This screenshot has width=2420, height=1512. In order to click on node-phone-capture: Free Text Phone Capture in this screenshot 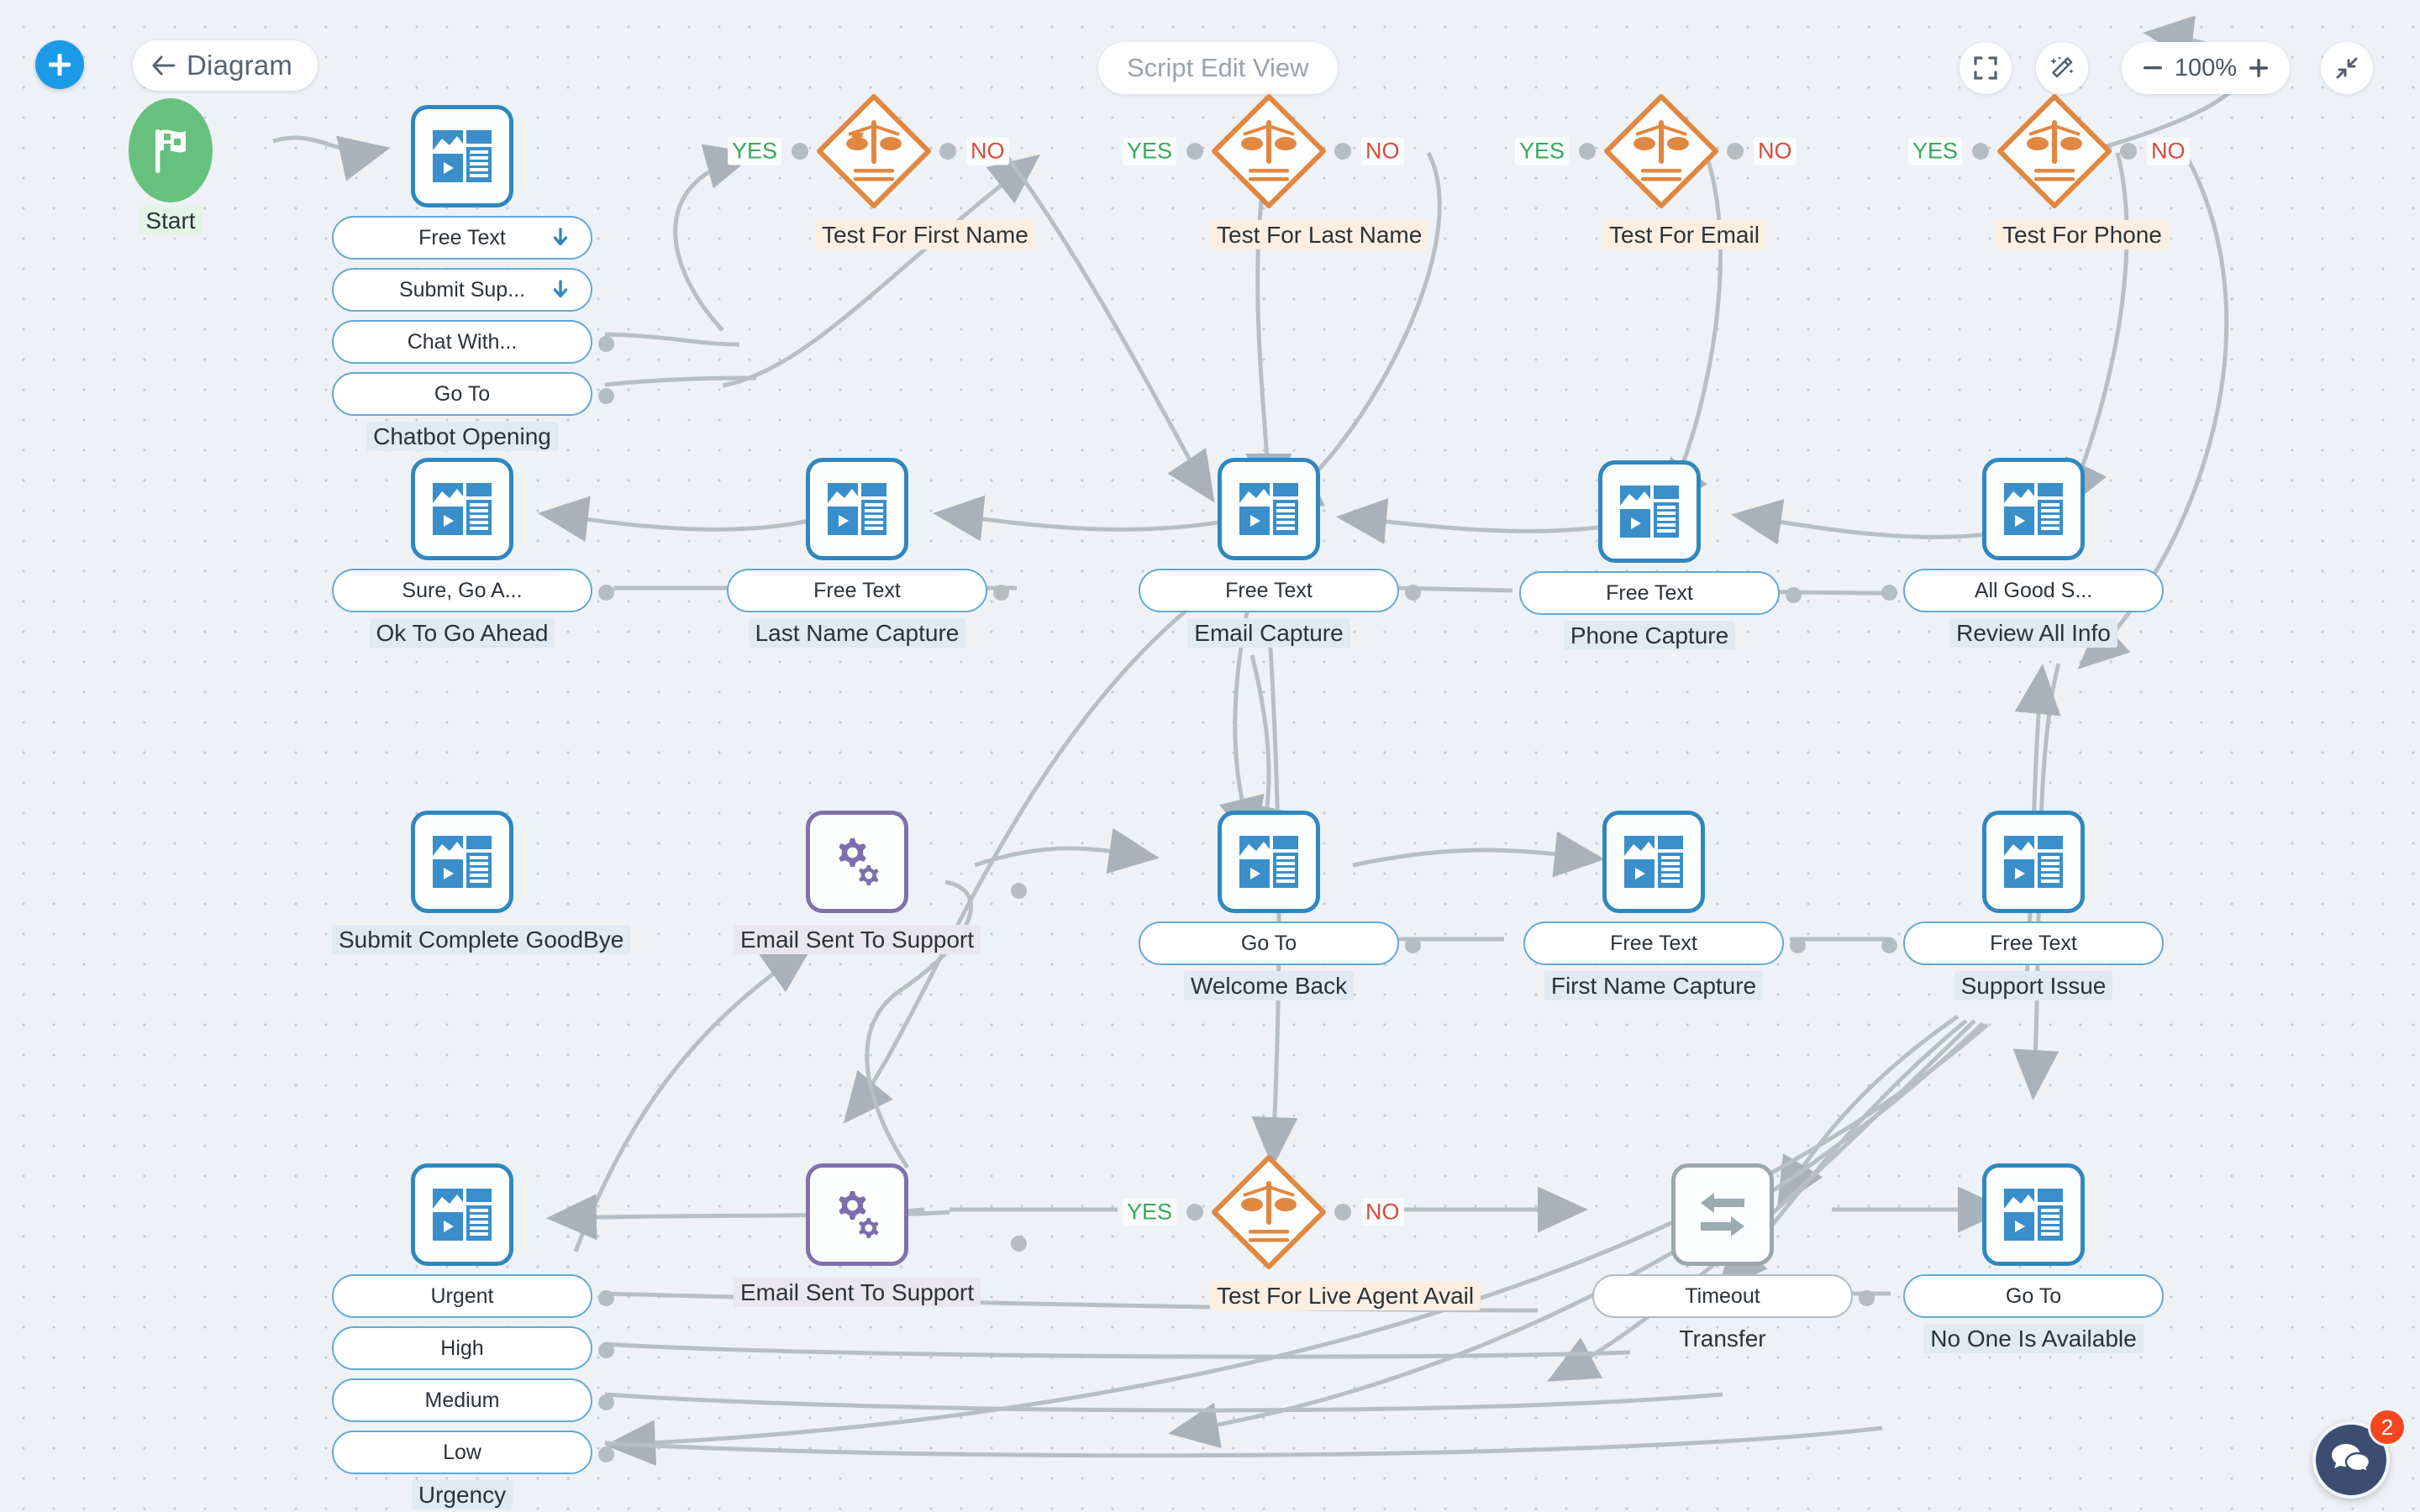, I will do `click(1660, 555)`.